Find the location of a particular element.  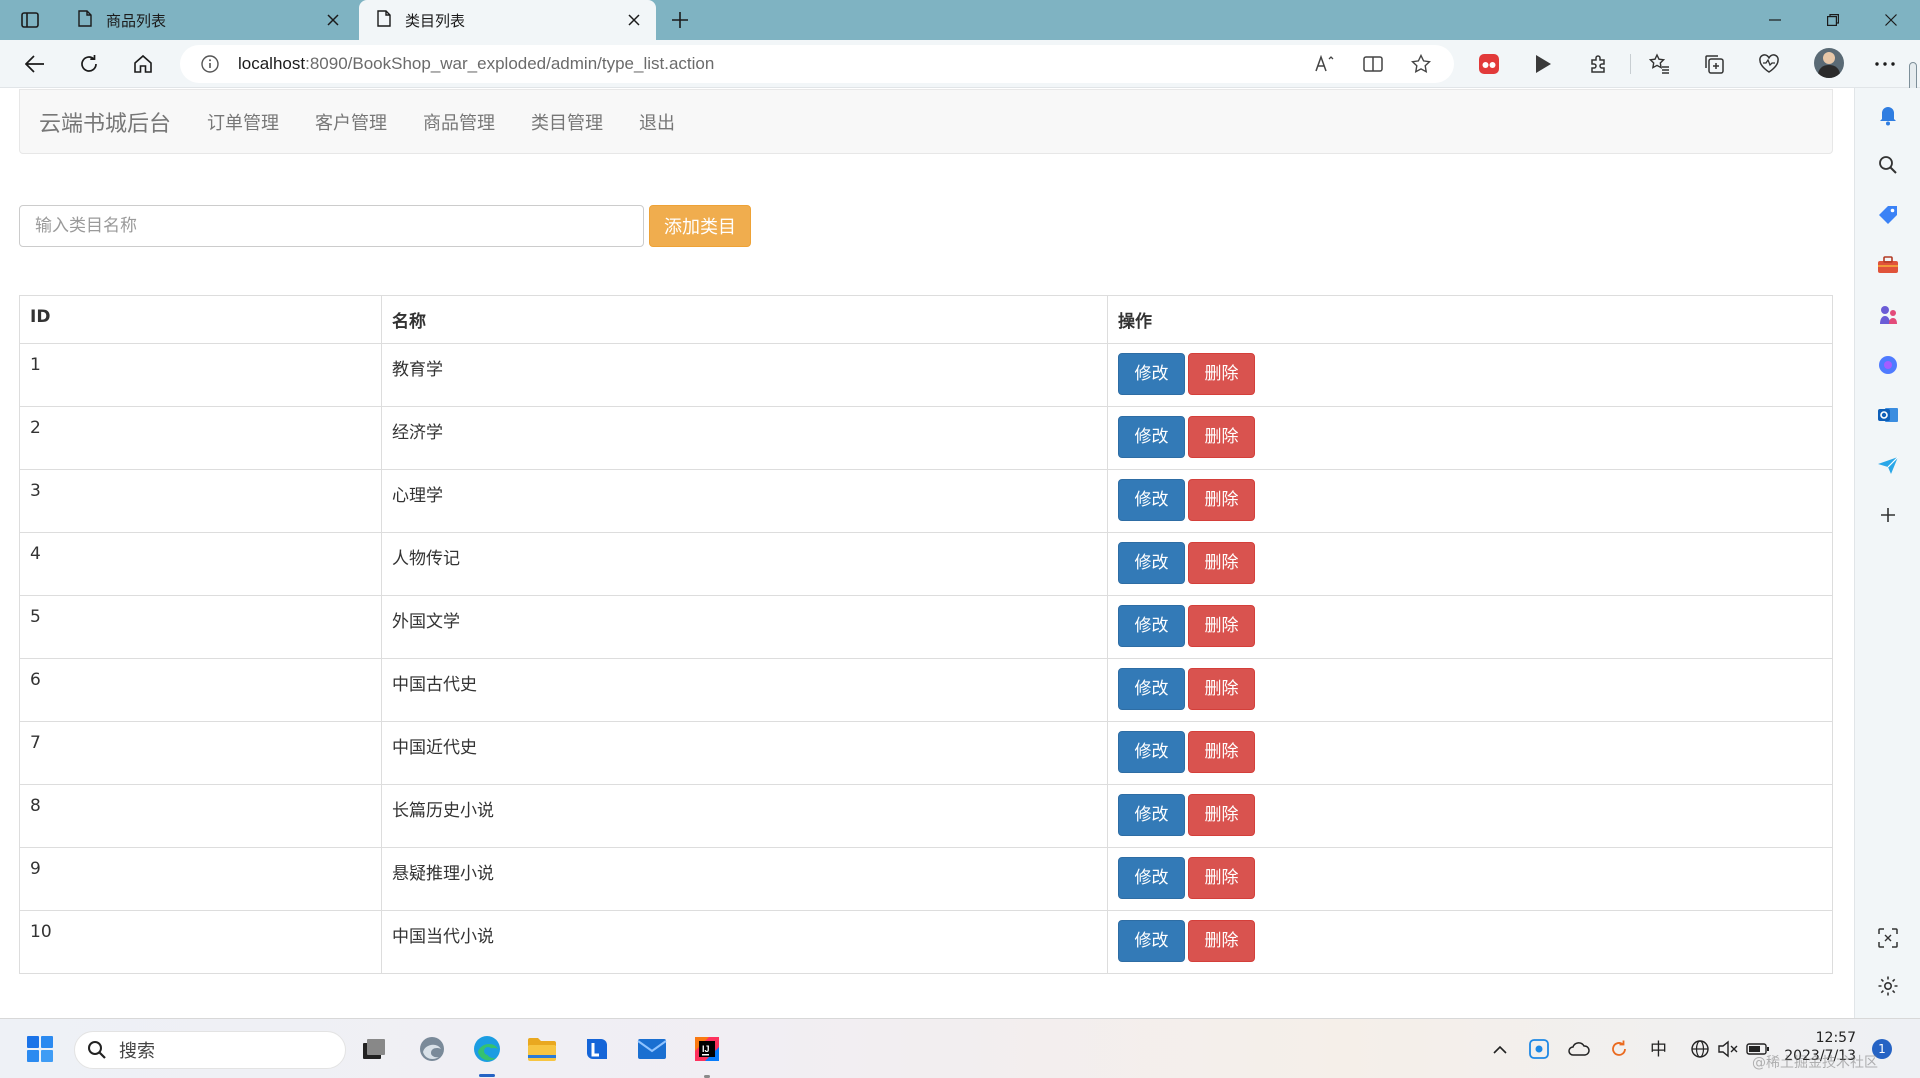

file-explorer-icon is located at coordinates (542, 1049).